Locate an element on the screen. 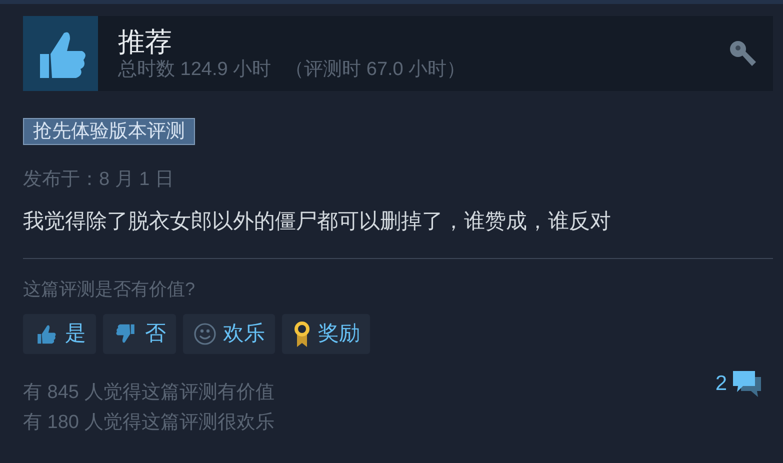  funny-vote-button: 欢乐 is located at coordinates (229, 334).